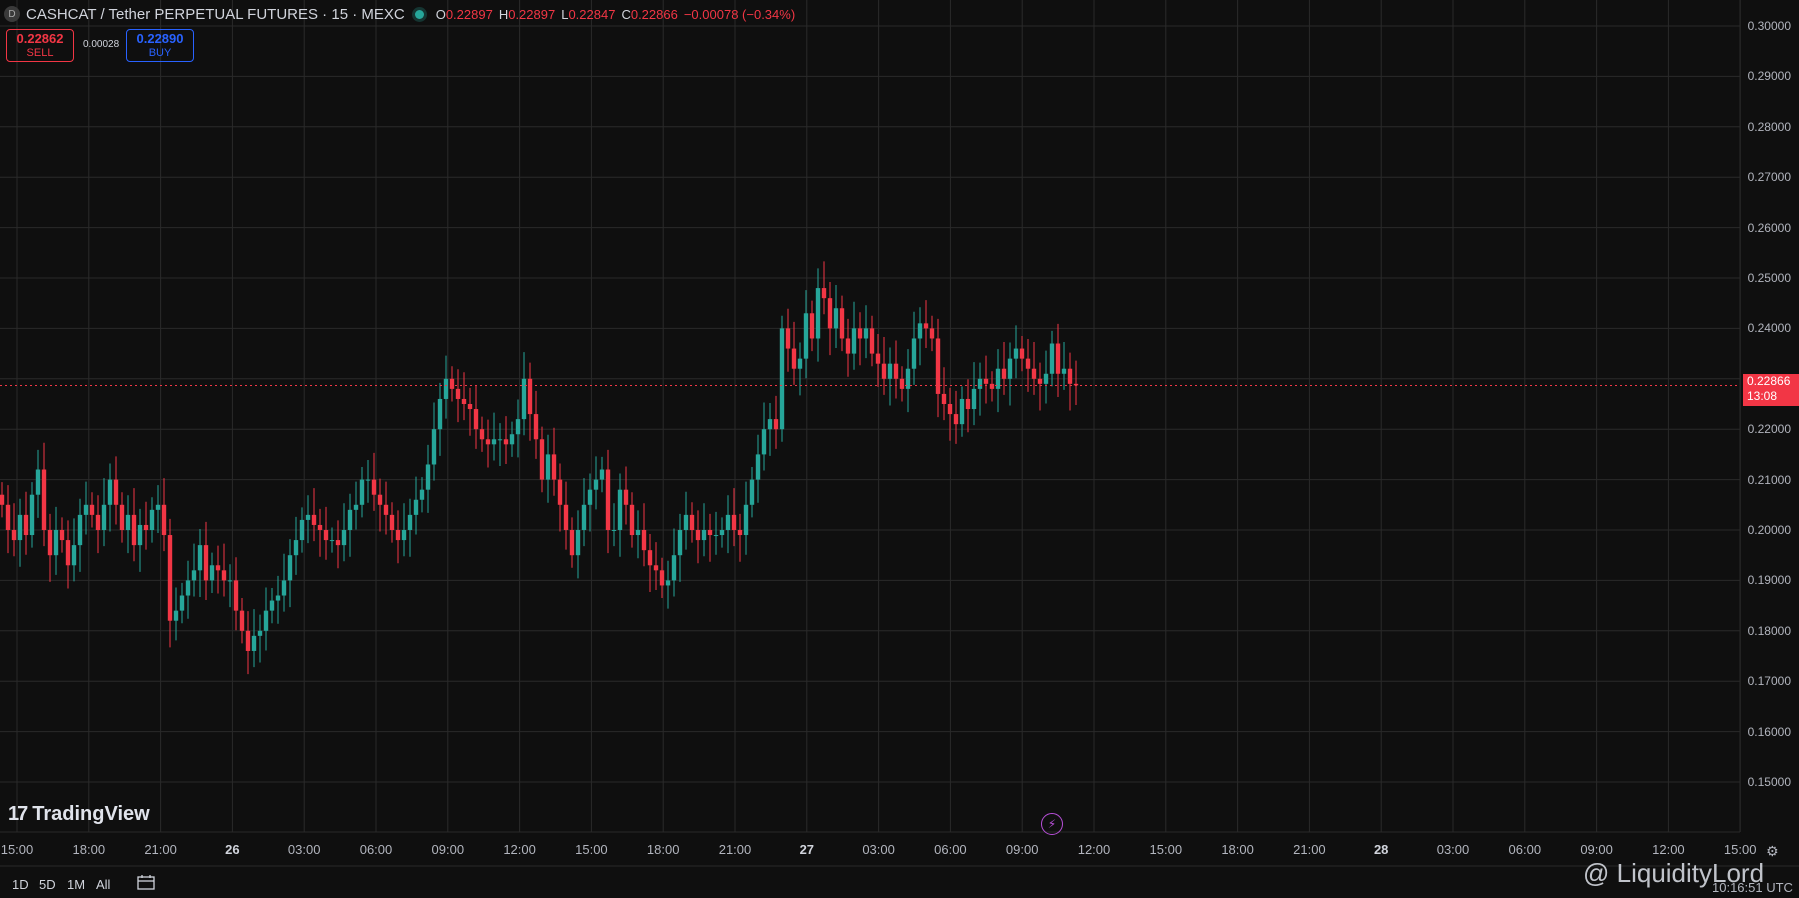  I want to click on lightning-icon: ⚡, so click(1052, 824).